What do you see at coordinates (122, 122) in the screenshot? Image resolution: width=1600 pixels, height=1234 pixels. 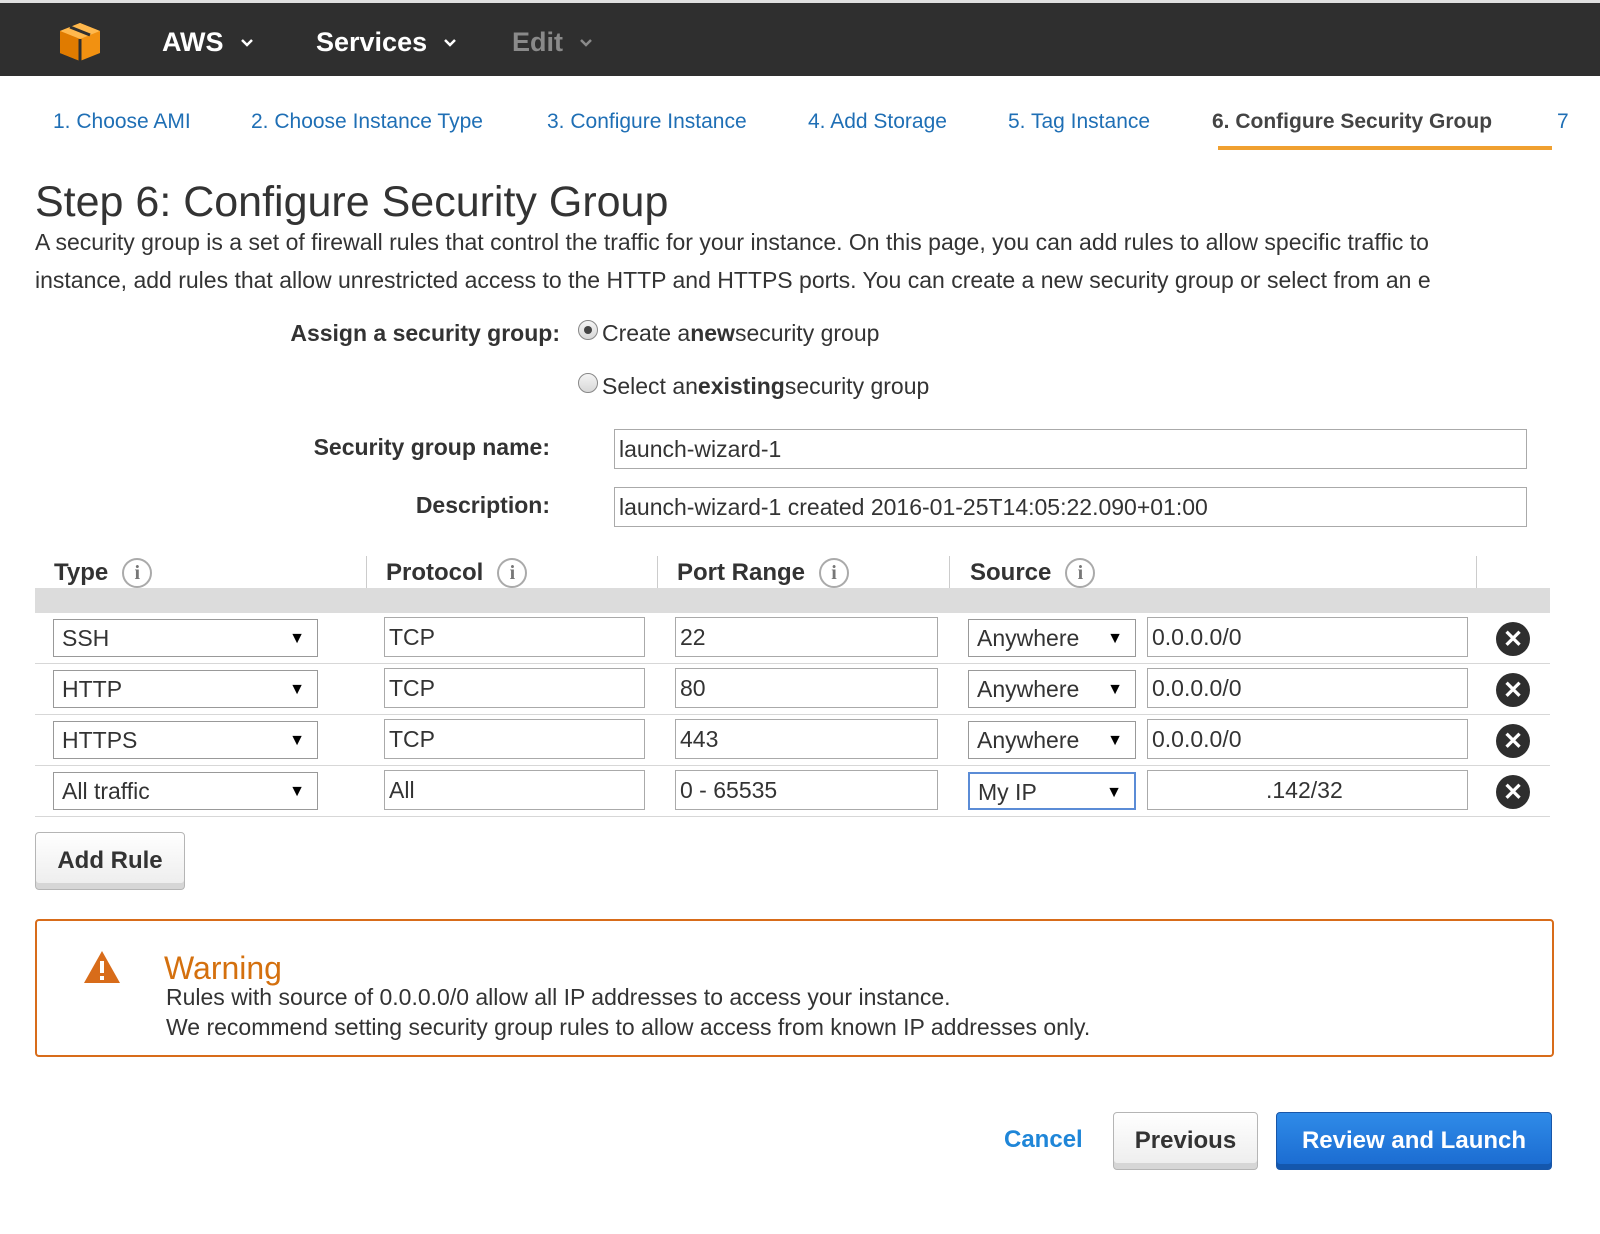 I see `tab-choose-ami: 1. Choose AMI` at bounding box center [122, 122].